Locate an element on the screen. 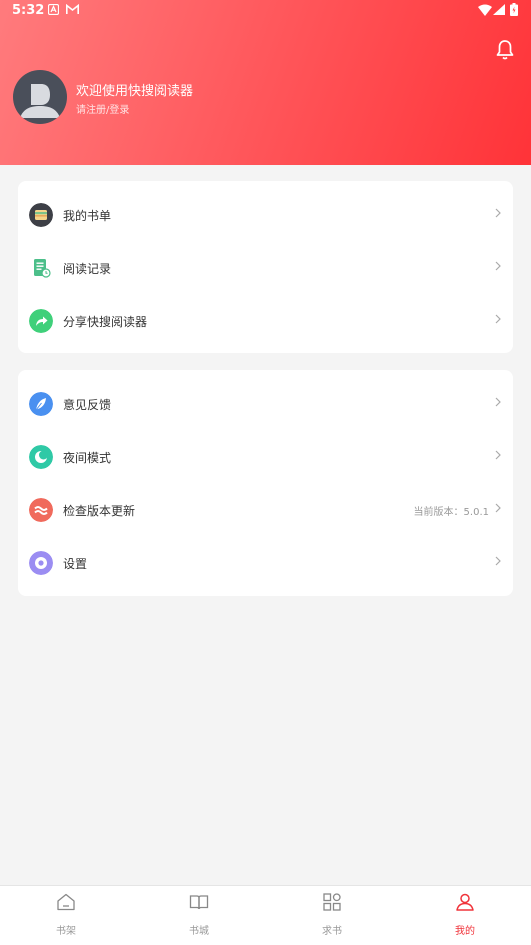  gmail-icon is located at coordinates (72, 9).